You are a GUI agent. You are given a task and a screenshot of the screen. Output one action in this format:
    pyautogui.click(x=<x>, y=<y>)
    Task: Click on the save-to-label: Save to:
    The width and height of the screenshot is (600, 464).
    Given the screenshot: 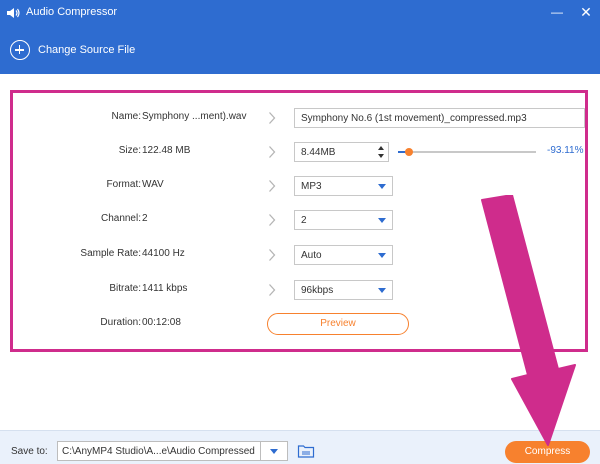 What is the action you would take?
    pyautogui.click(x=29, y=451)
    